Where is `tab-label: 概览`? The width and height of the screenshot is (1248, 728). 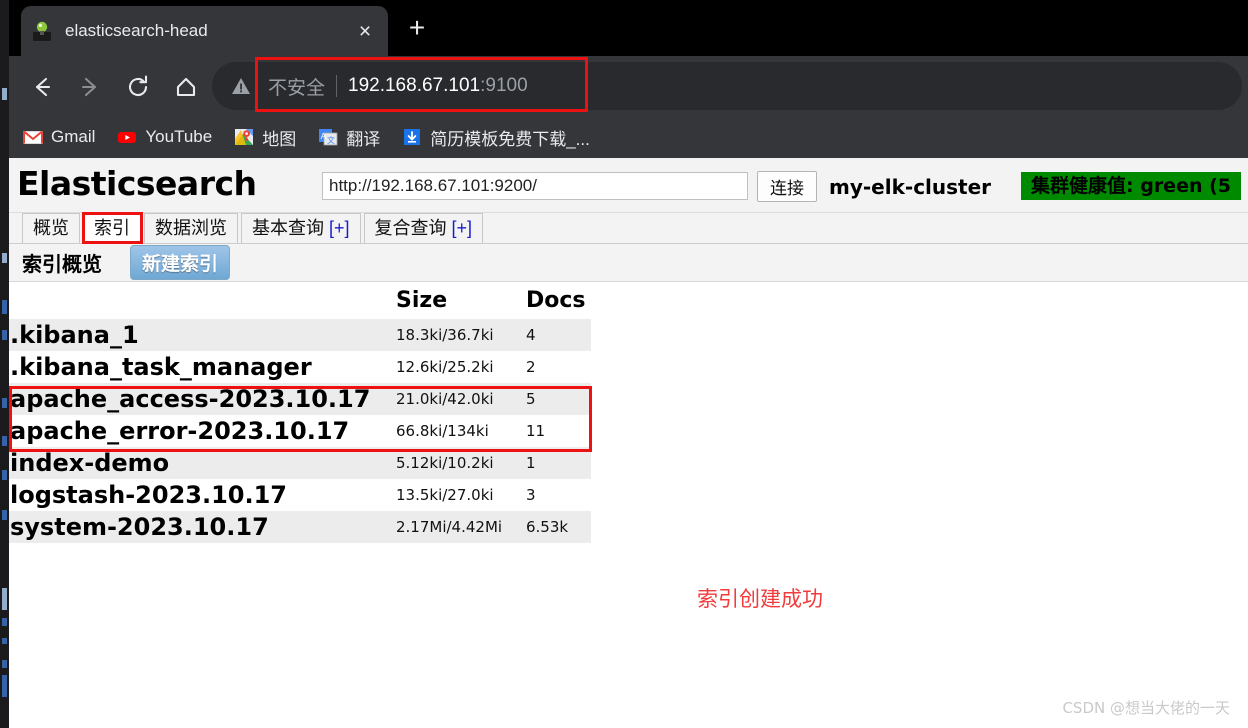
tab-label: 概览 is located at coordinates (51, 228).